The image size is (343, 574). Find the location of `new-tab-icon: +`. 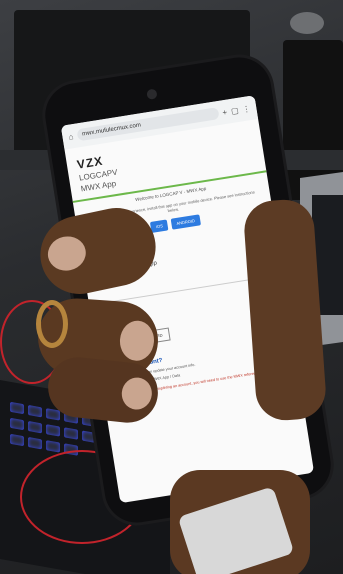

new-tab-icon: + is located at coordinates (225, 112).